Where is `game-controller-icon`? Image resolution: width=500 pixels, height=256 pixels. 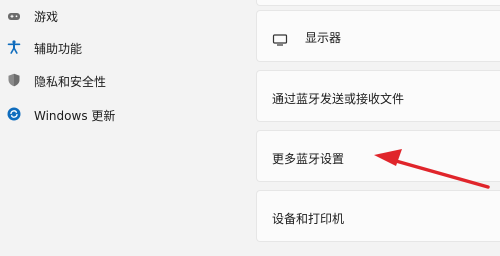 game-controller-icon is located at coordinates (14, 16).